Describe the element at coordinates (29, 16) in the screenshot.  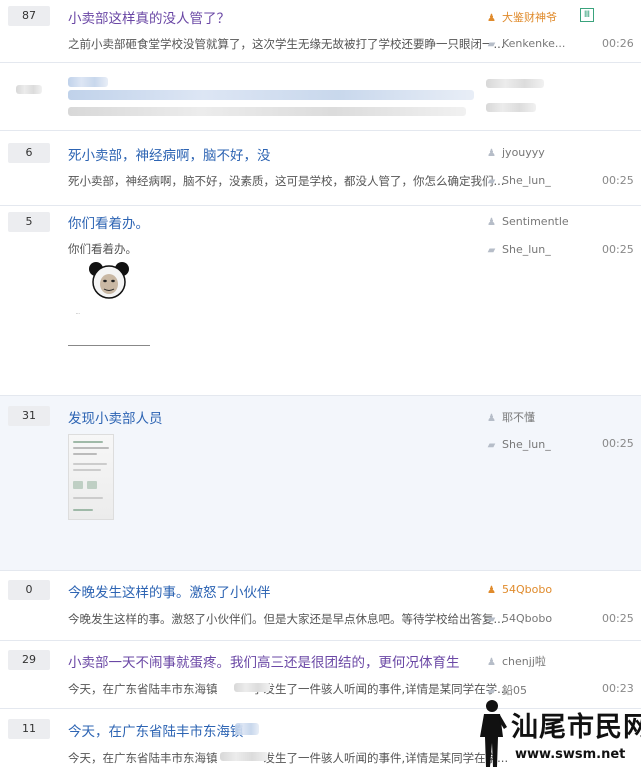
I see `reply-count: 87` at that location.